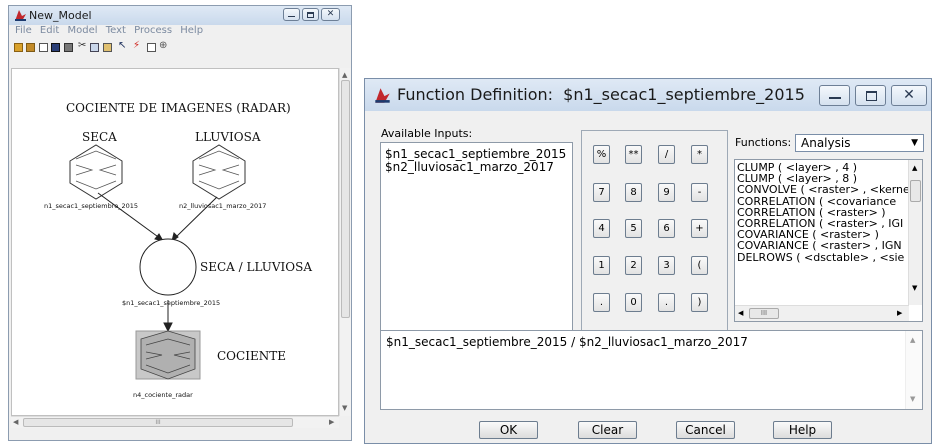 The width and height of the screenshot is (936, 446). I want to click on copy-icon, so click(94, 47).